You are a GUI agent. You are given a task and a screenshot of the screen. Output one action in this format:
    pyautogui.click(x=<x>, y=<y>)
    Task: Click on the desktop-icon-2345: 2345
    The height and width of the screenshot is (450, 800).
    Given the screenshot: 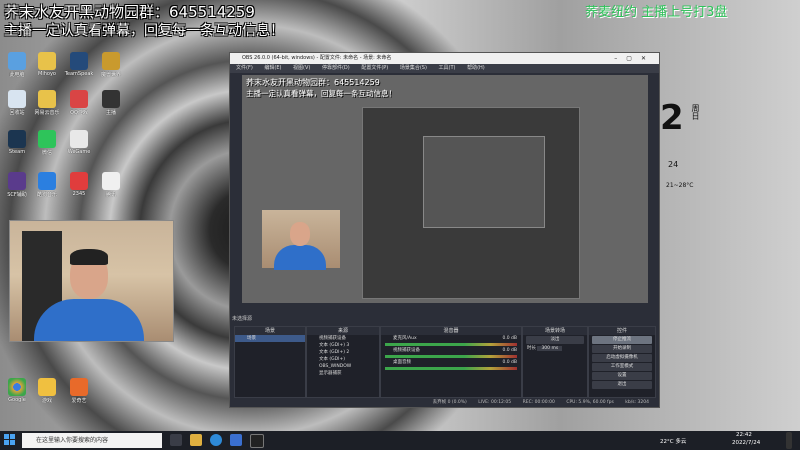 What is the action you would take?
    pyautogui.click(x=79, y=184)
    